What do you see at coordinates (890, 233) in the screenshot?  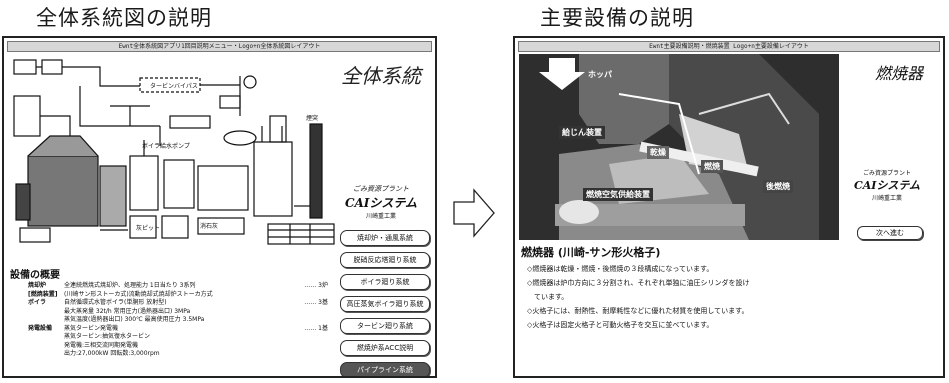 I see `next-button: 次へ進む` at bounding box center [890, 233].